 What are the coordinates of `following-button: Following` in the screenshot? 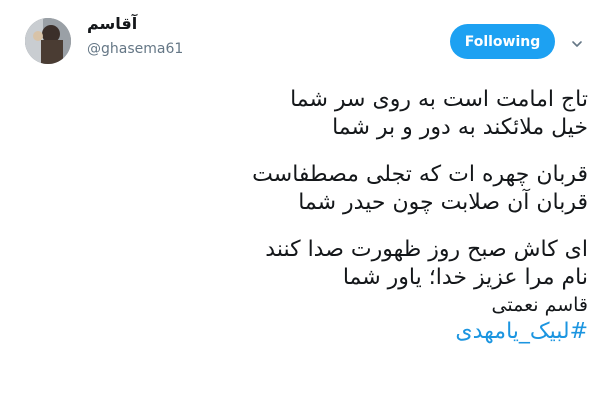 It's located at (502, 41).